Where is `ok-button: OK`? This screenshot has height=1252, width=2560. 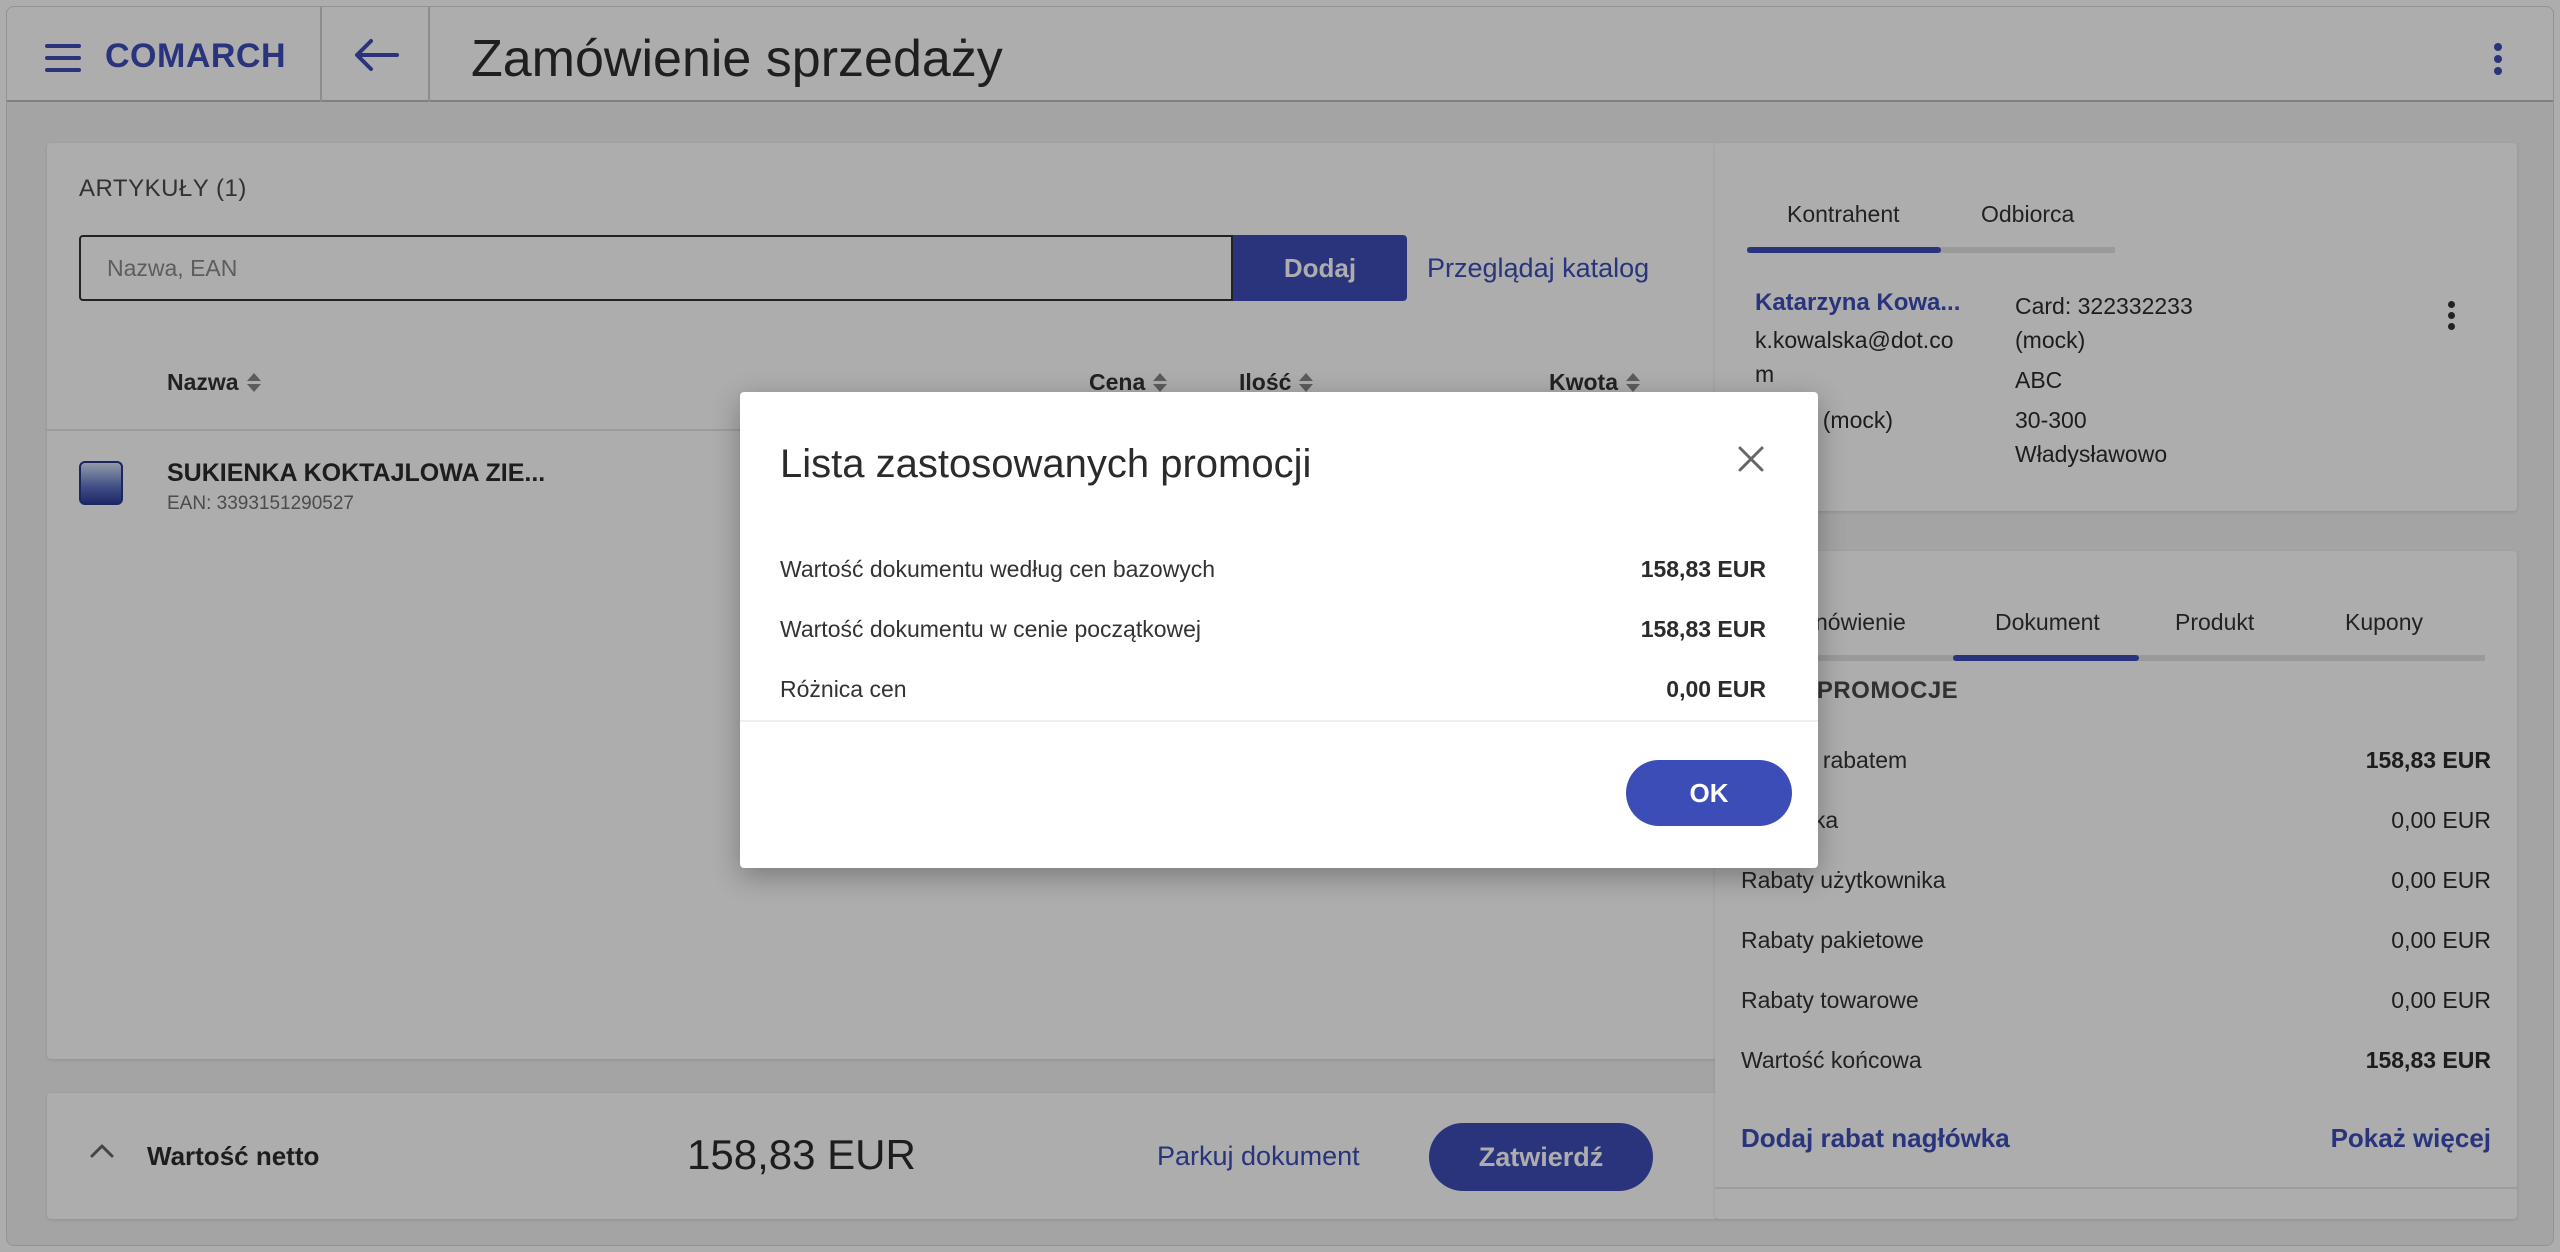 ok-button: OK is located at coordinates (1709, 793).